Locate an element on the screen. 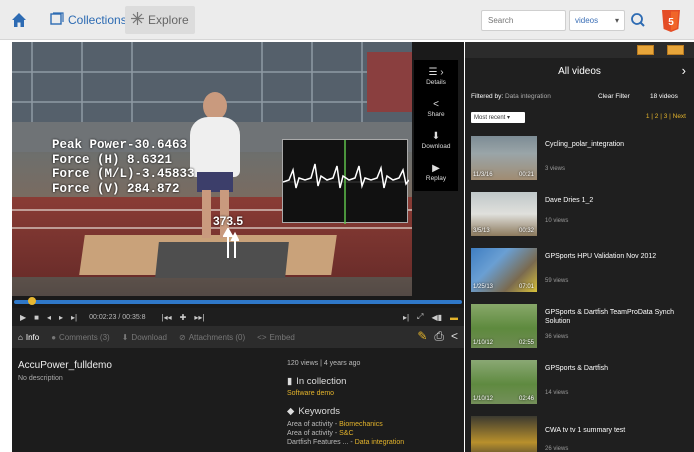  shield-icon: ▮ is located at coordinates (290, 381).